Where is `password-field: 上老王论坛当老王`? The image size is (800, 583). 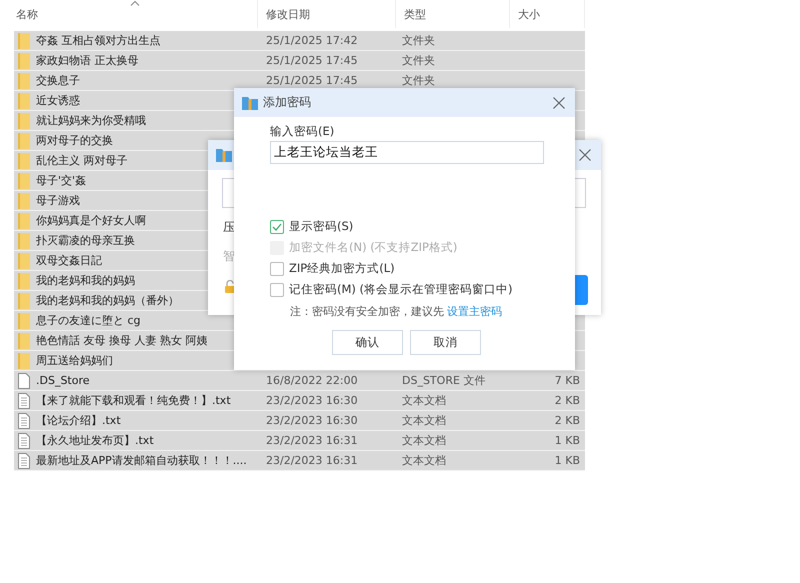 password-field: 上老王论坛当老王 is located at coordinates (407, 152).